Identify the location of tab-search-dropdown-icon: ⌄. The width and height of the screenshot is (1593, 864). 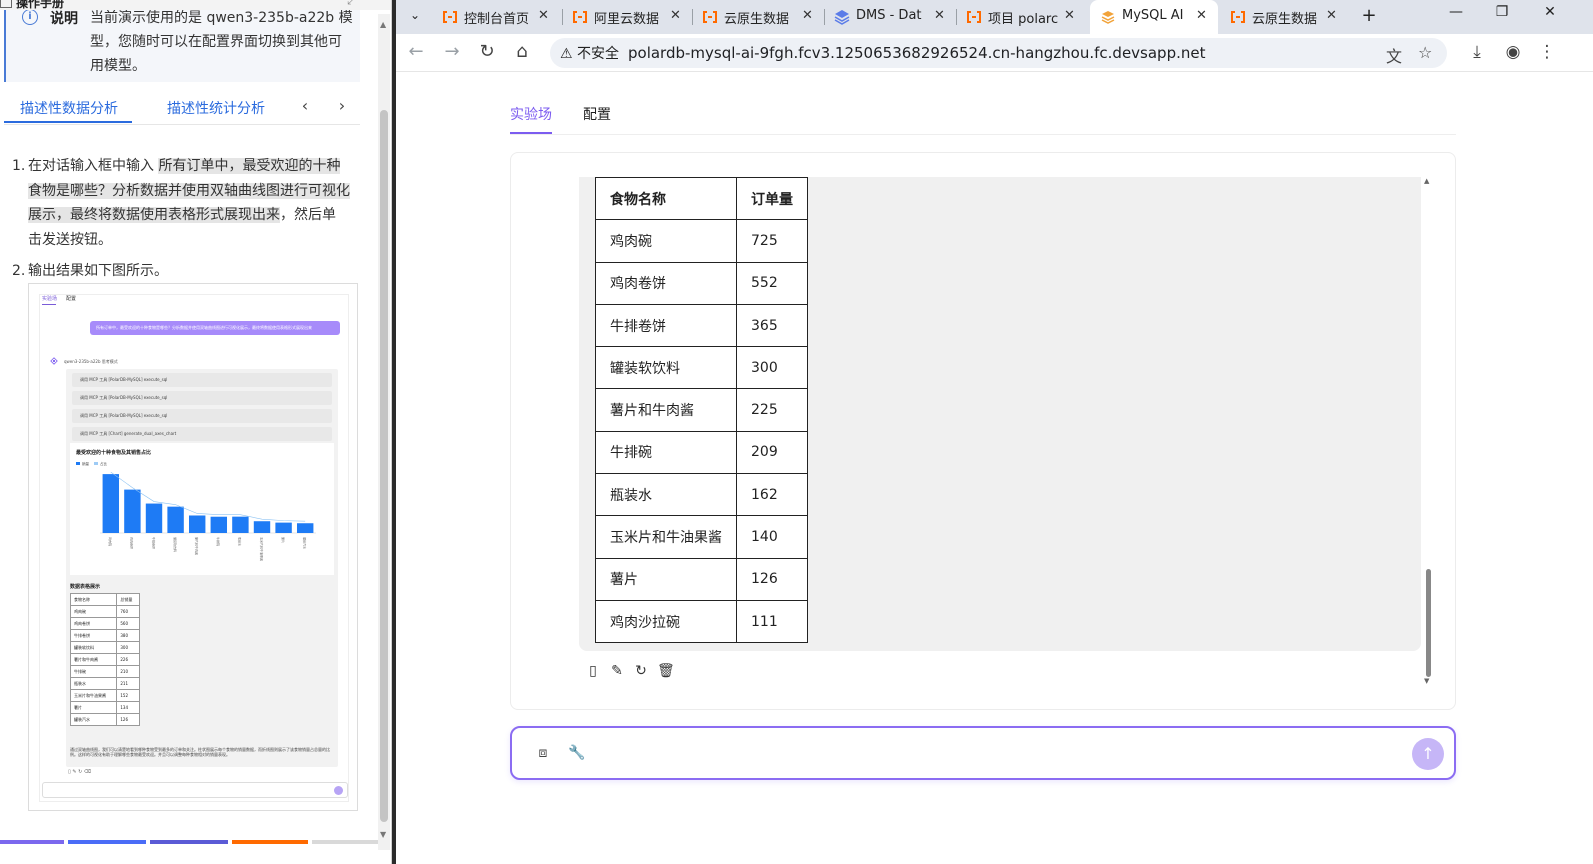
(415, 15).